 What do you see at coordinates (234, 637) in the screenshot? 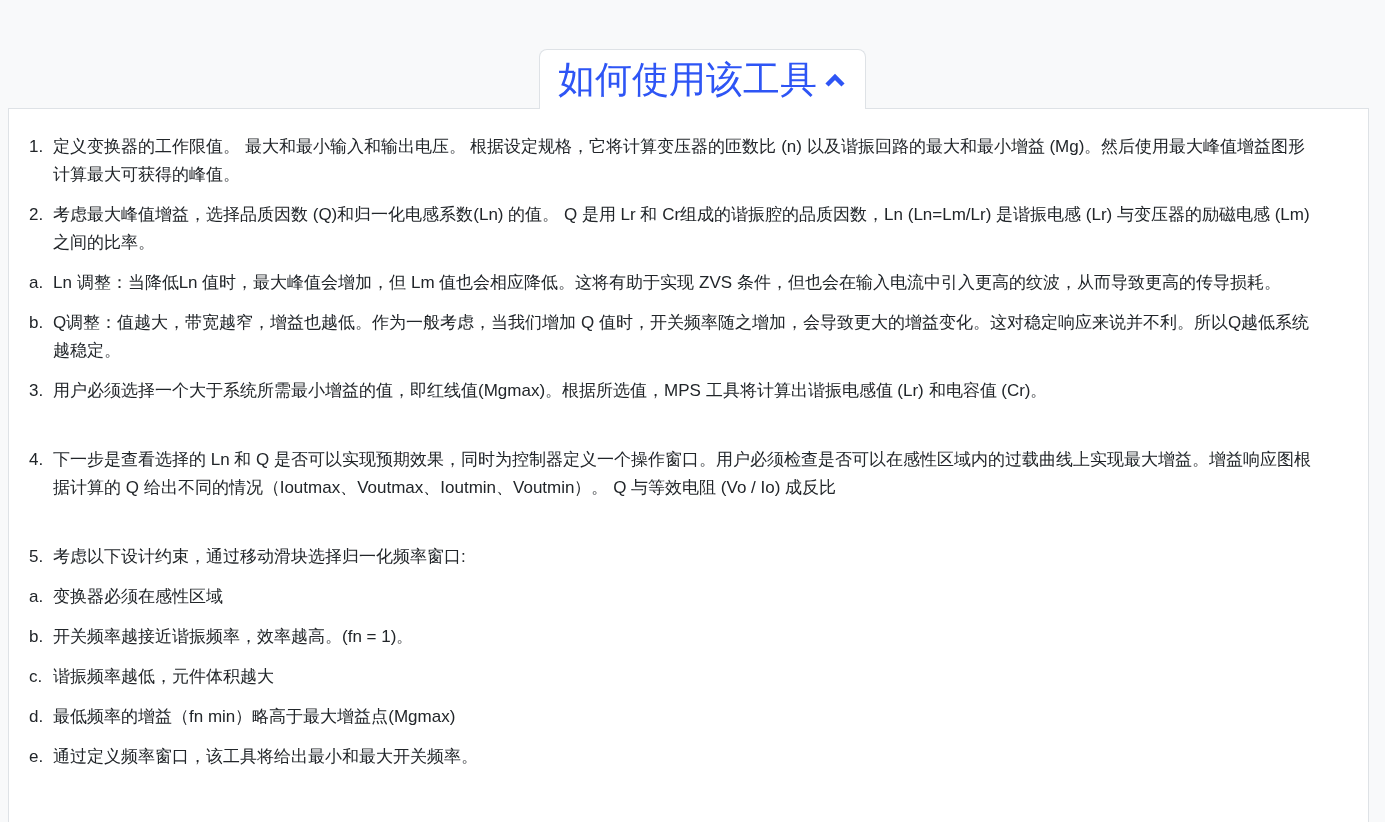
I see `instruction-text: 开关频率越接近谐振频率，效率越高。(fn = 1)。` at bounding box center [234, 637].